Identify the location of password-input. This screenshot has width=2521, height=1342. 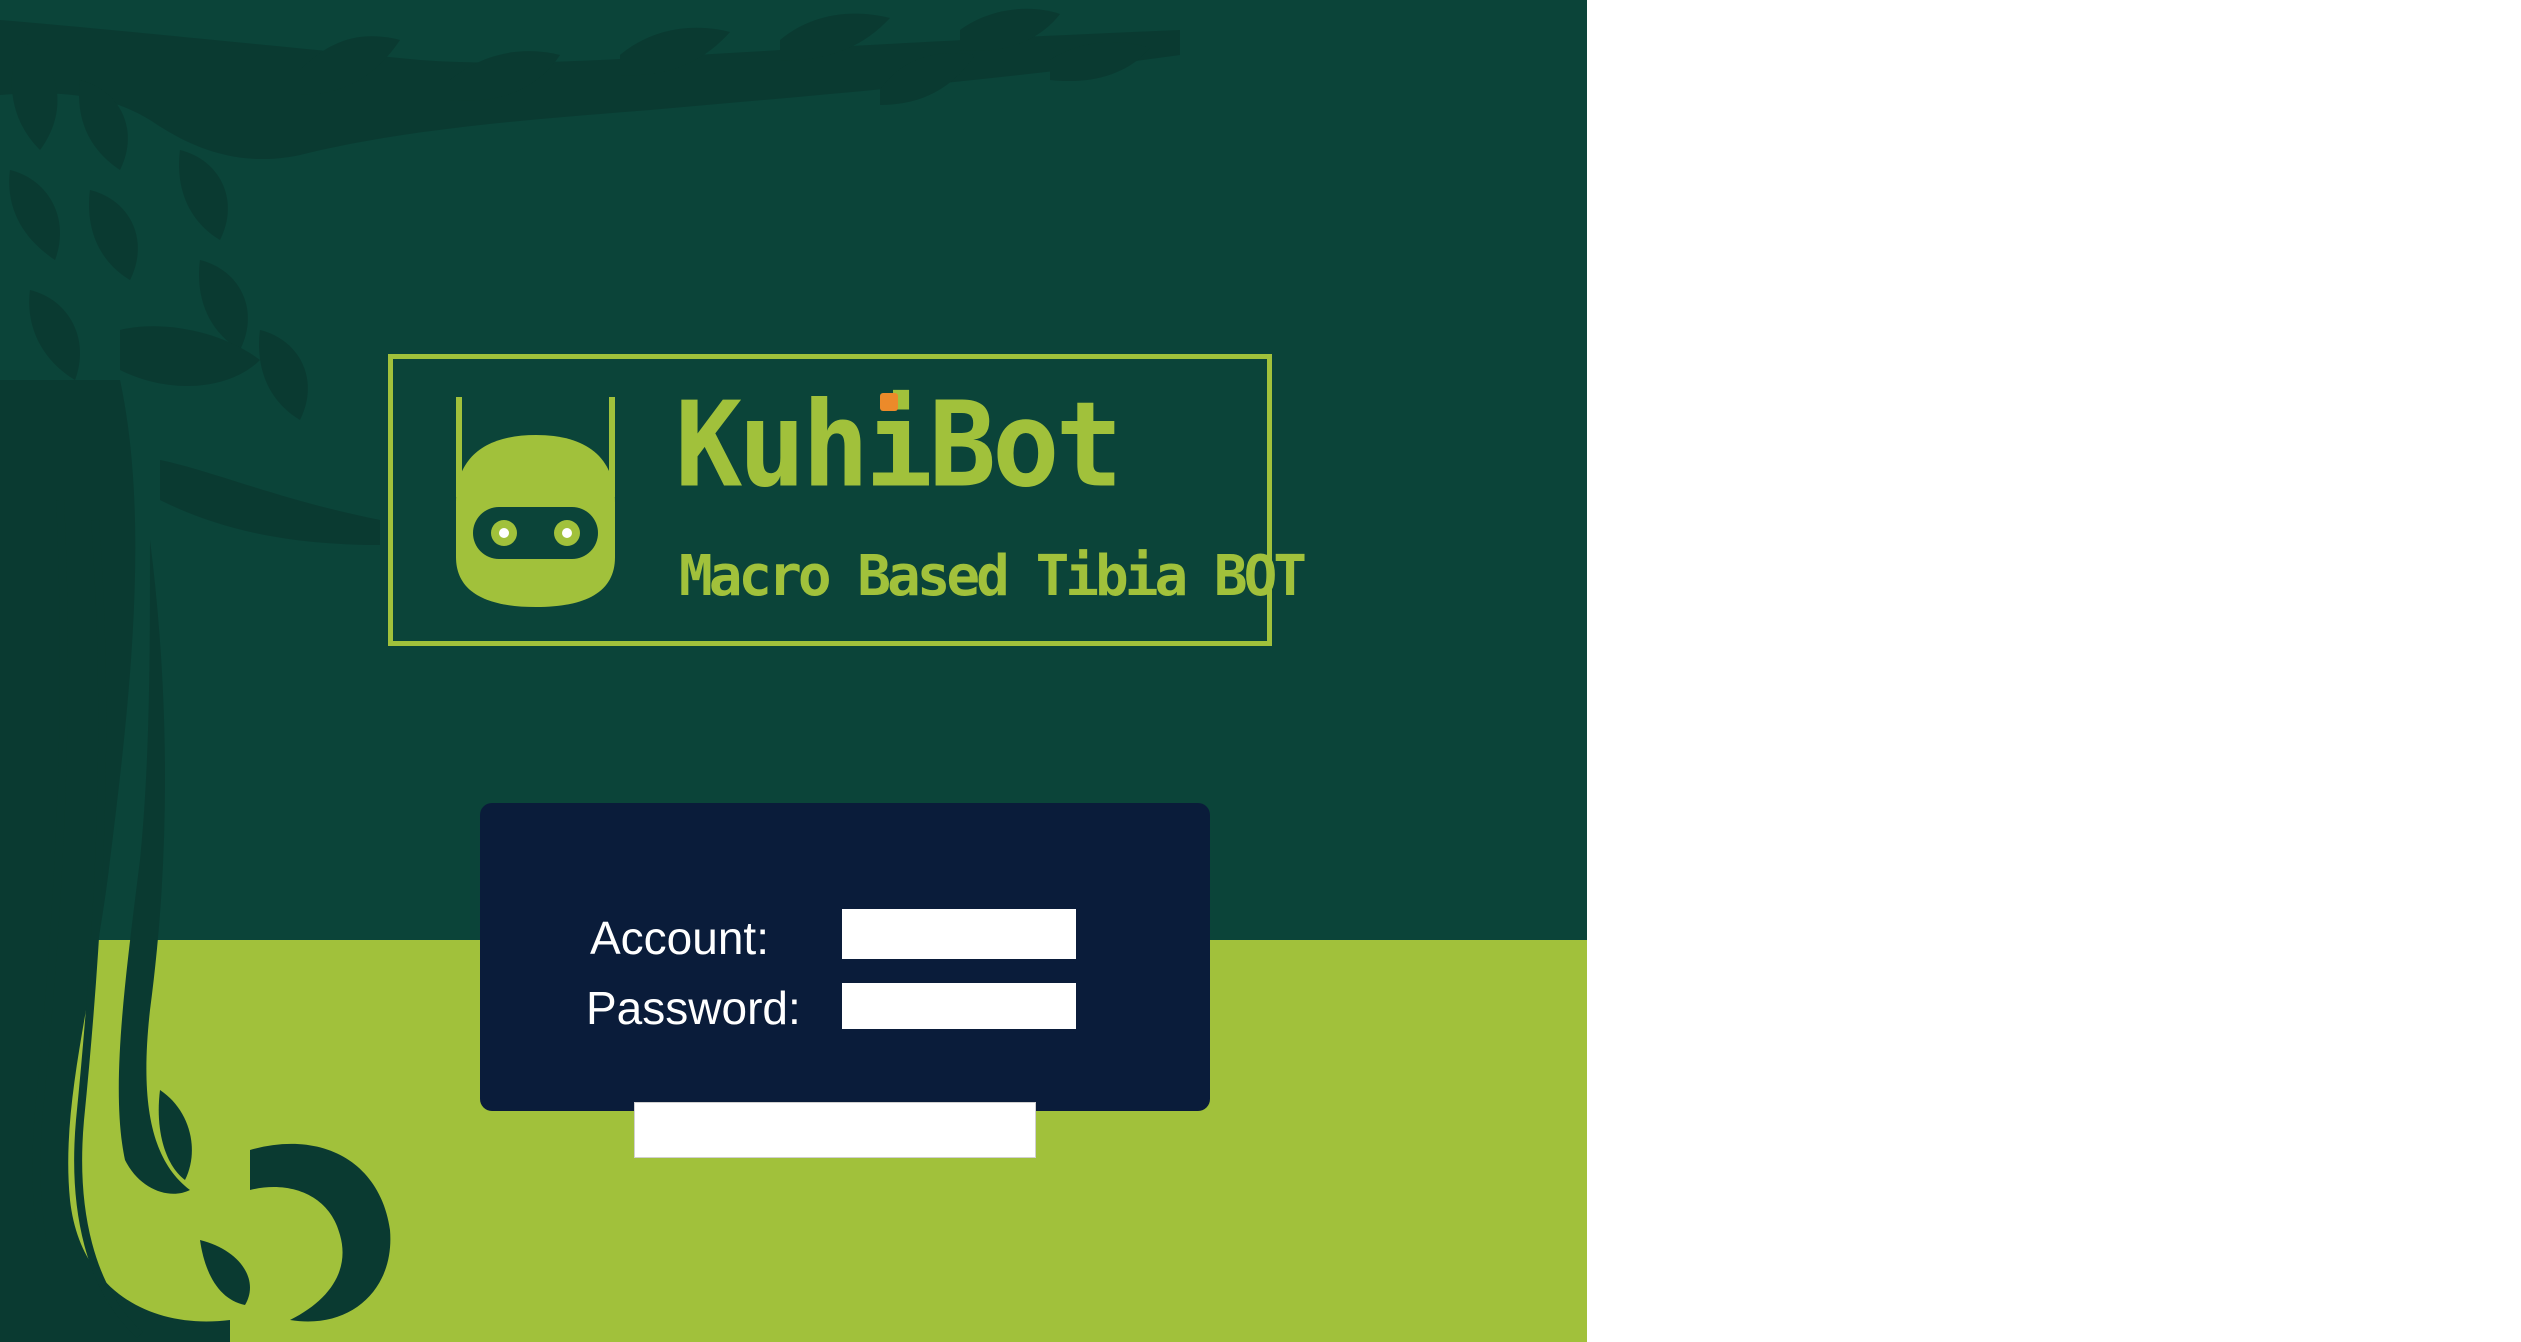
(959, 1006).